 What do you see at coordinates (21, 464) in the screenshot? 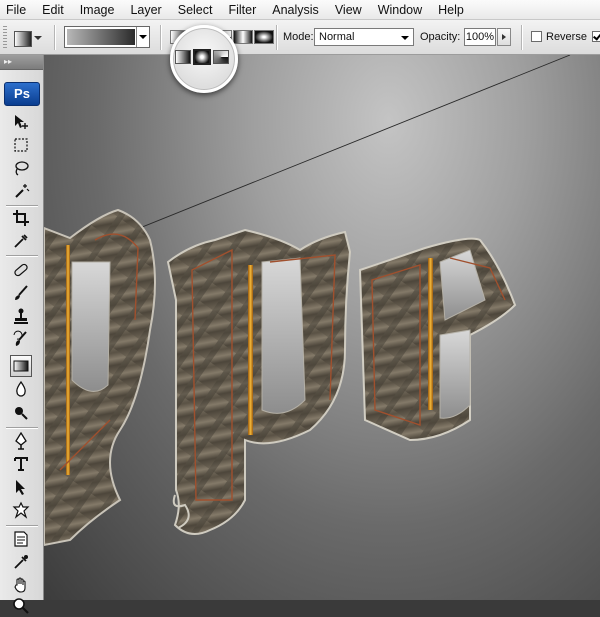
I see `type-tool-icon` at bounding box center [21, 464].